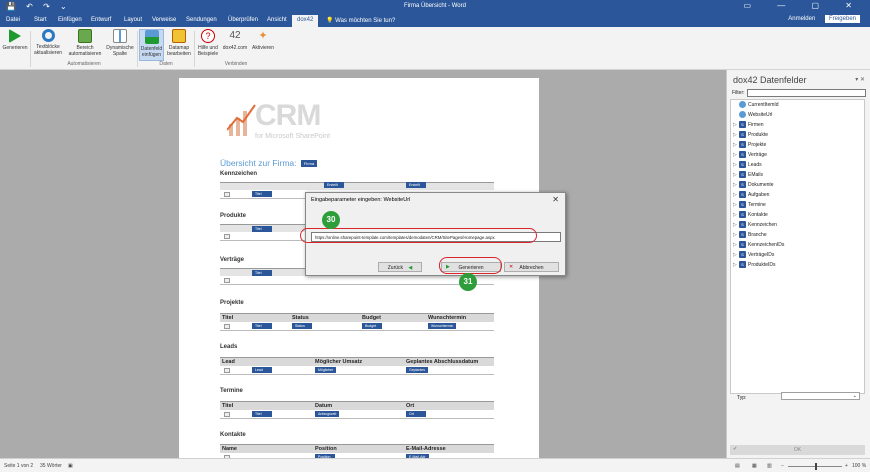 The image size is (870, 472). I want to click on cancel-button: ✕ Abbrechen, so click(531, 267).